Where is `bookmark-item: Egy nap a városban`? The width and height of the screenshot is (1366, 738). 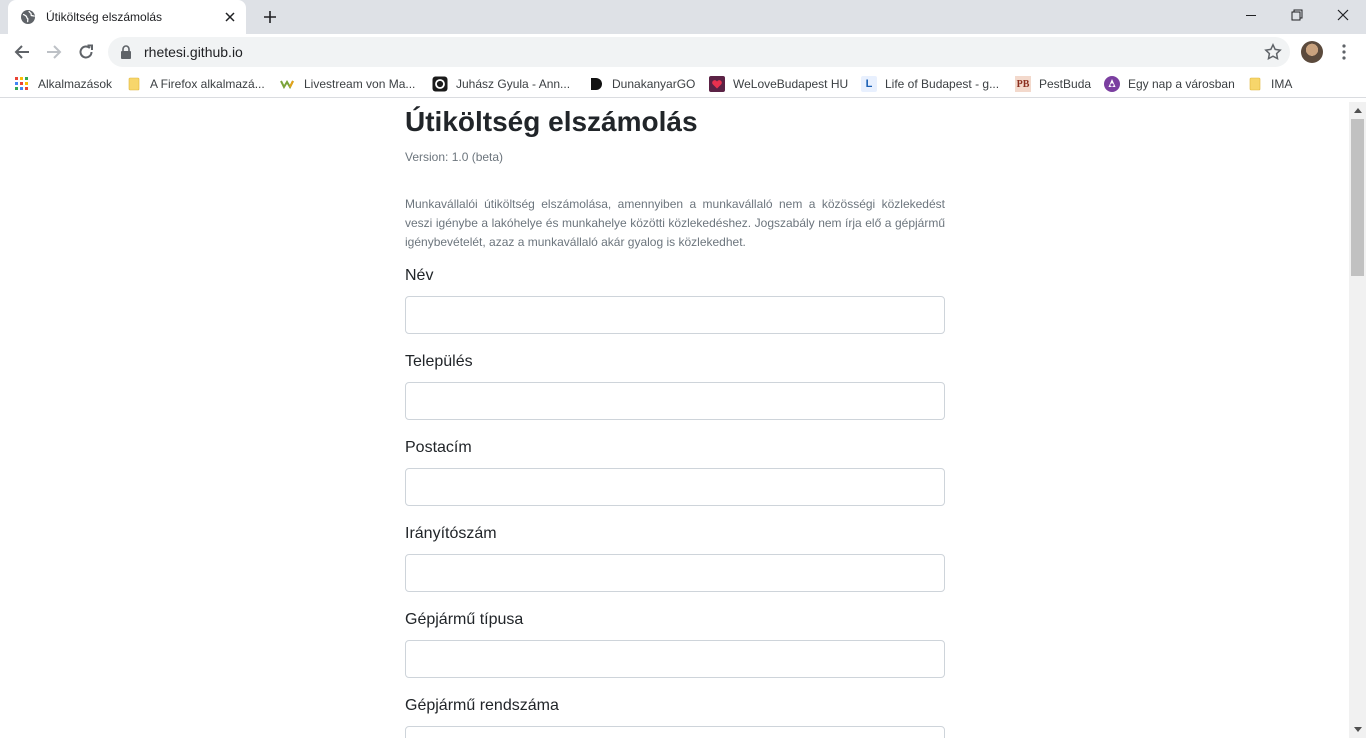 bookmark-item: Egy nap a városban is located at coordinates (1169, 84).